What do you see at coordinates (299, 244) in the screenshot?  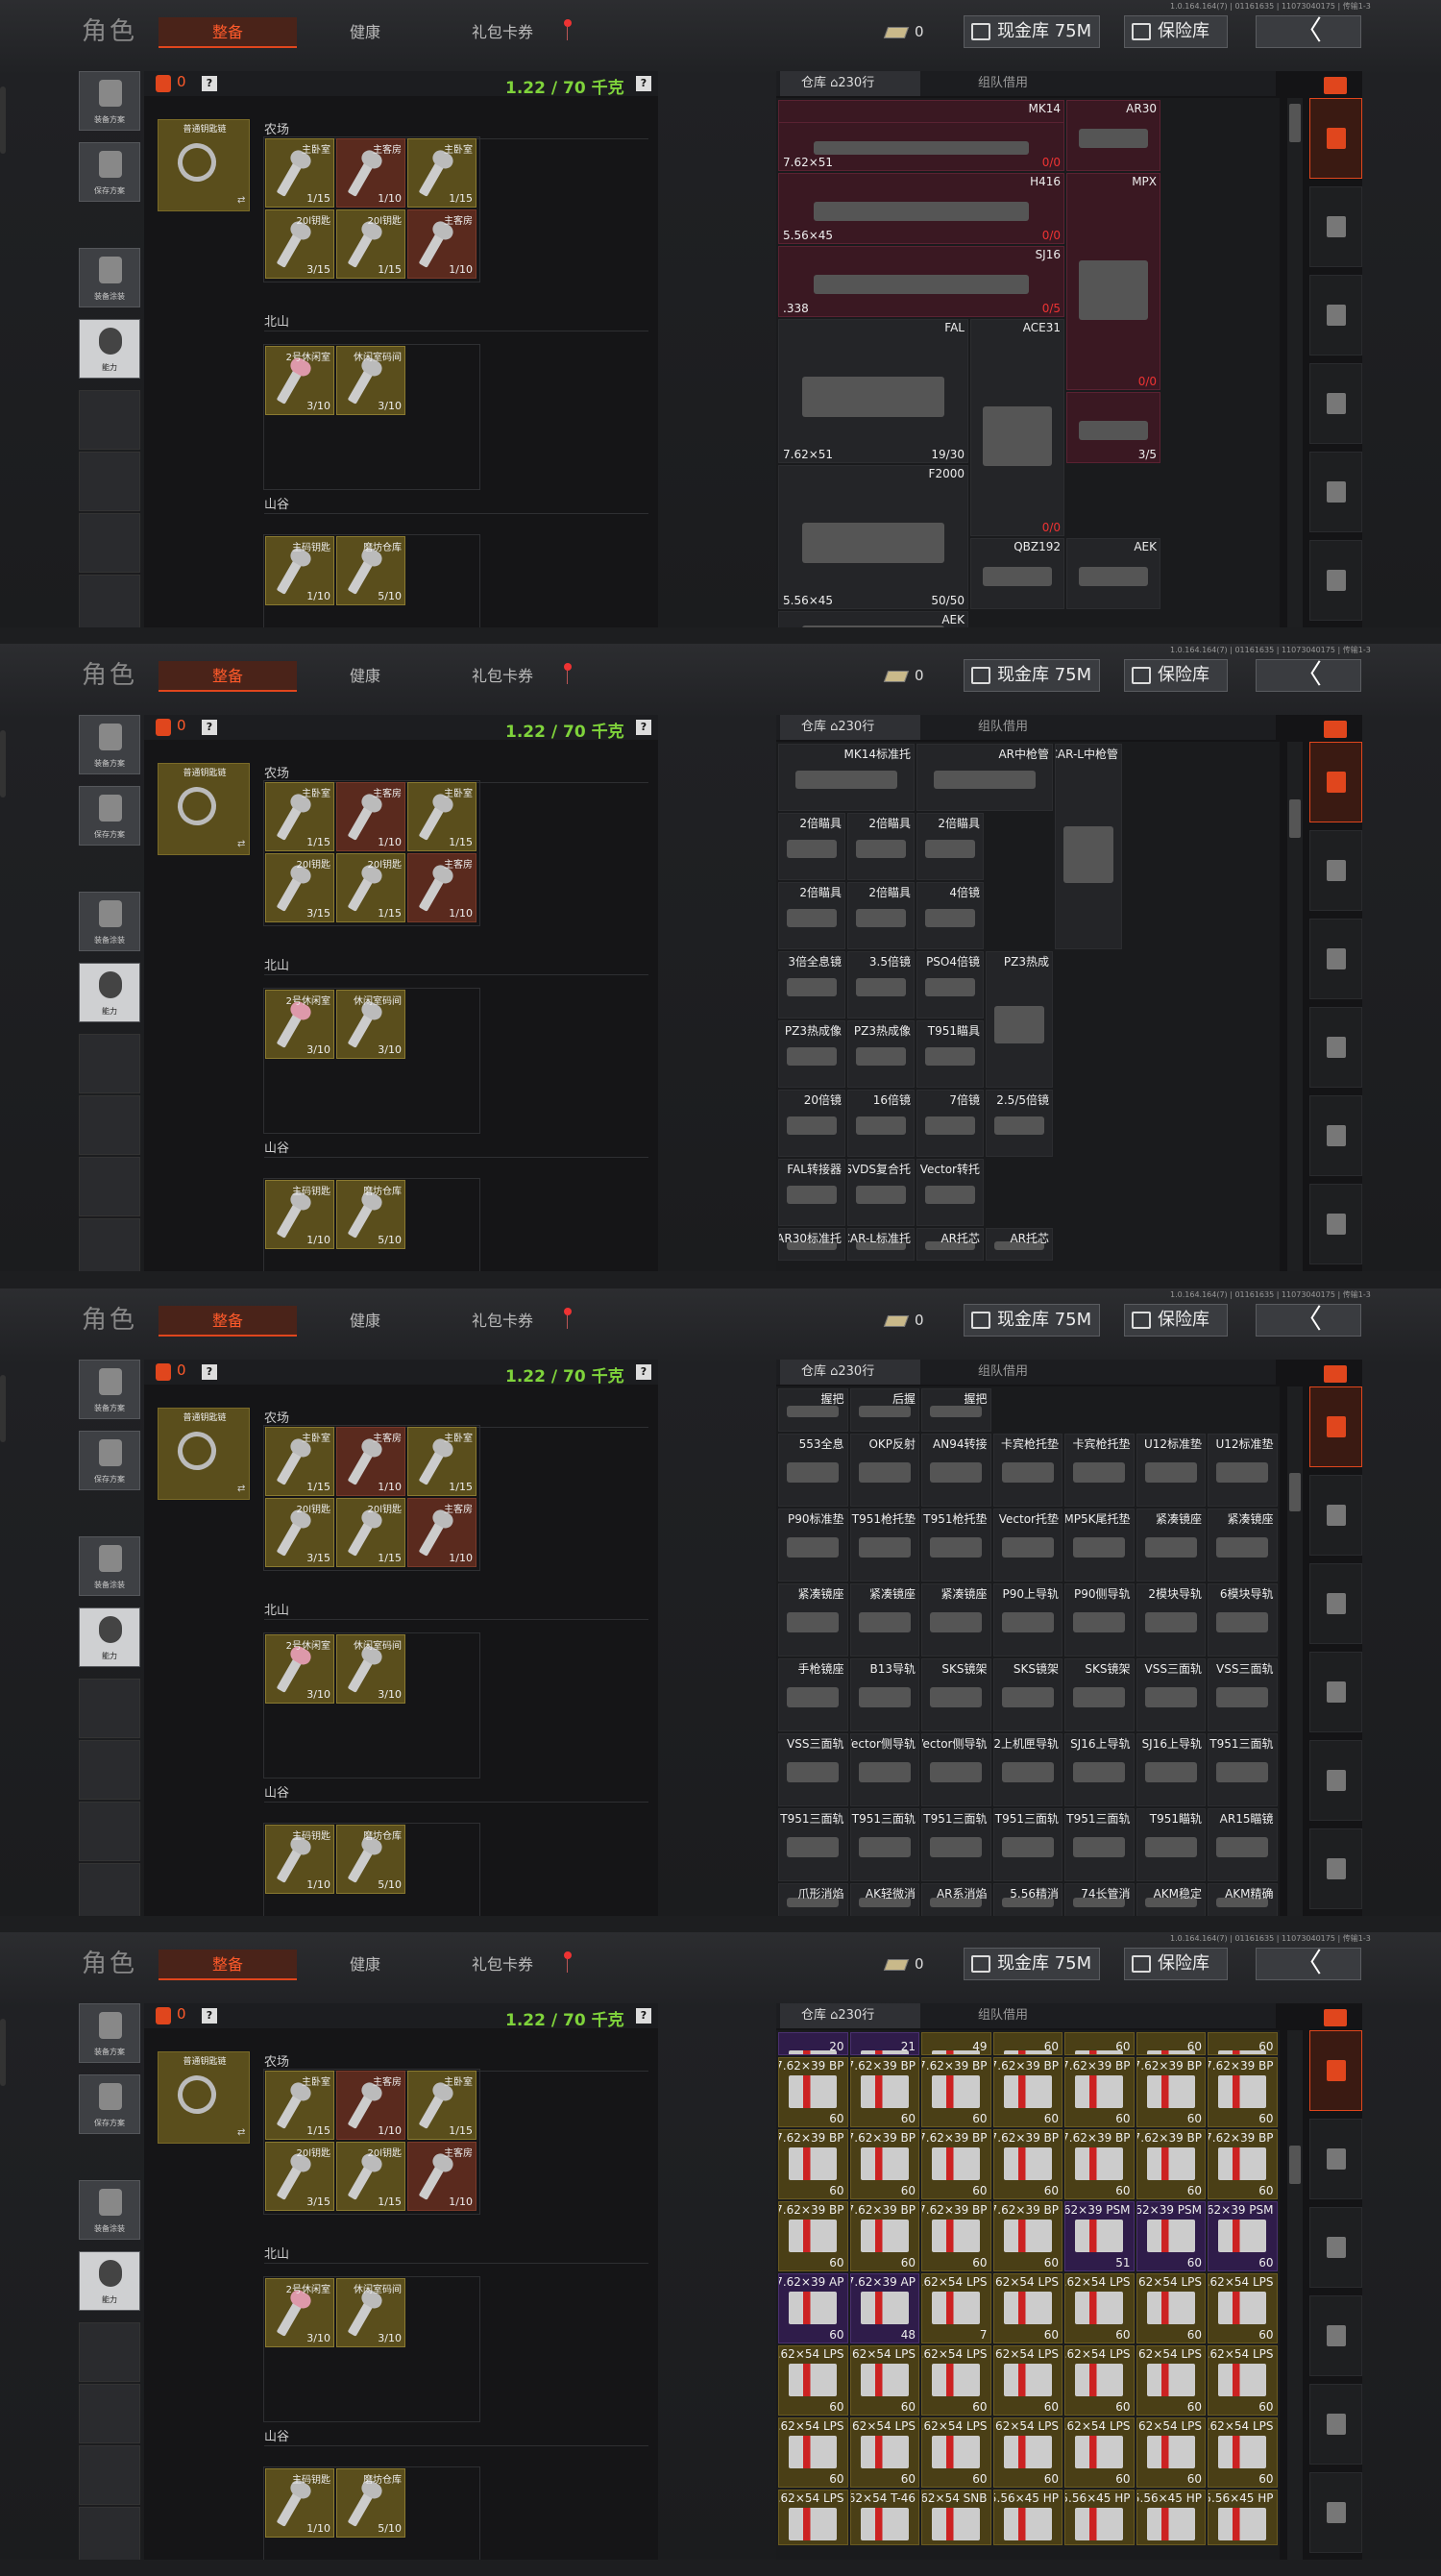 I see `key-item: 20l钥匙 3/15` at bounding box center [299, 244].